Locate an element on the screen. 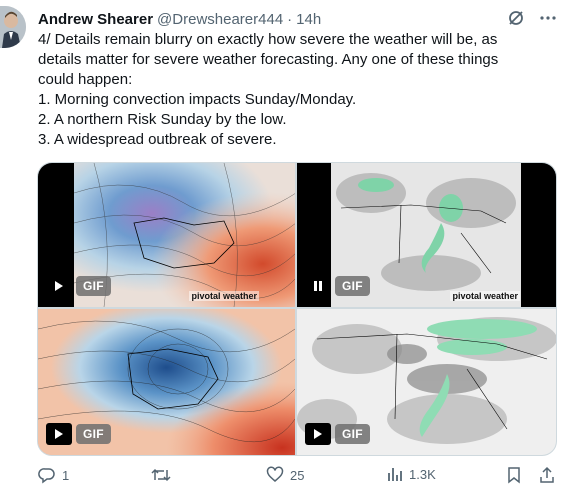 The height and width of the screenshot is (504, 571). views-icon is located at coordinates (395, 474).